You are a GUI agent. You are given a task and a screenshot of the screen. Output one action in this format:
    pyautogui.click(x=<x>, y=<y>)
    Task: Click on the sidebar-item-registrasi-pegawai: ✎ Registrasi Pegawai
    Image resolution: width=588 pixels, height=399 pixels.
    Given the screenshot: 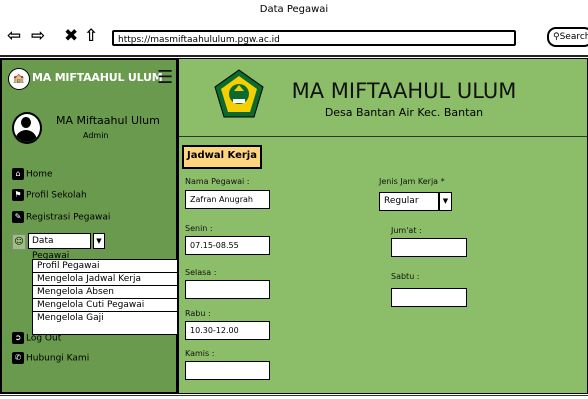 What is the action you would take?
    pyautogui.click(x=61, y=217)
    